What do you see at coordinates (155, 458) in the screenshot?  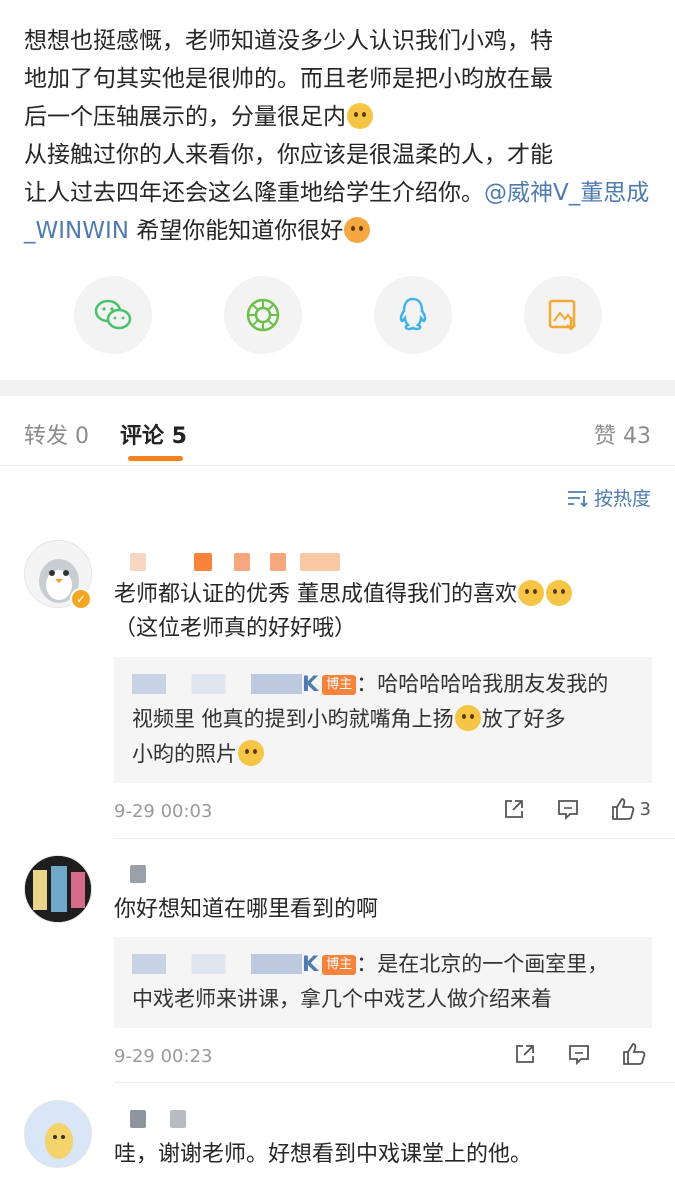 I see `active-tab-indicator` at bounding box center [155, 458].